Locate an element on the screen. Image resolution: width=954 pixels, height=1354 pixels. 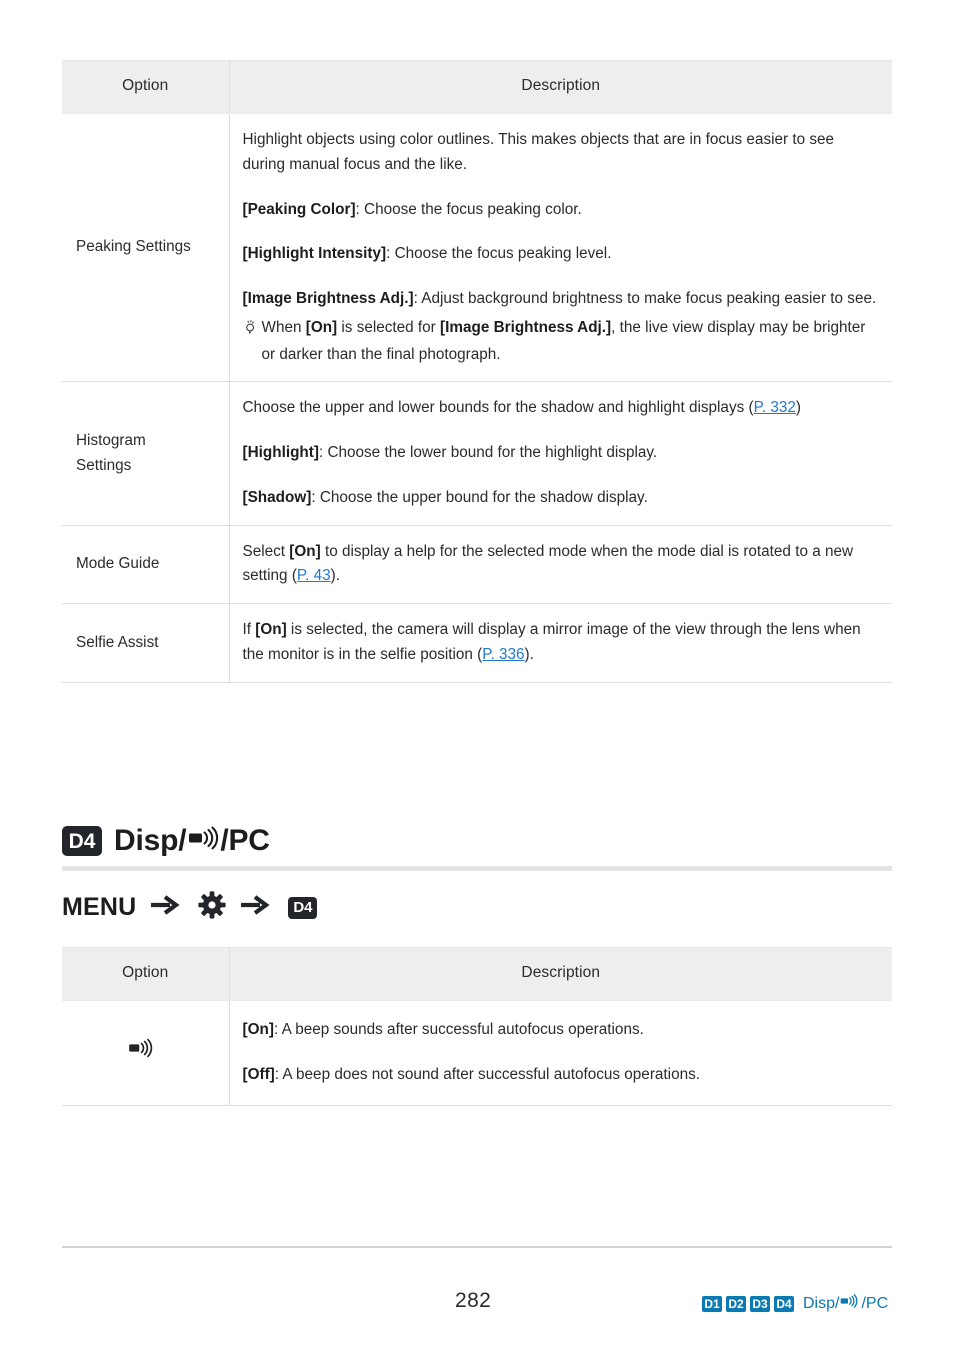
option-cell-selfie-assist: Selfie Assist is located at coordinates (146, 643).